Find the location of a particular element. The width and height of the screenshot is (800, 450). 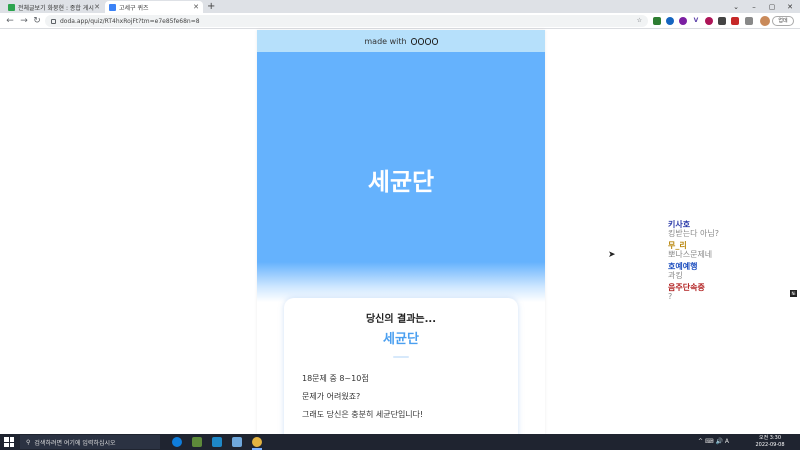

hero-title: 세균단 is located at coordinates (401, 182).